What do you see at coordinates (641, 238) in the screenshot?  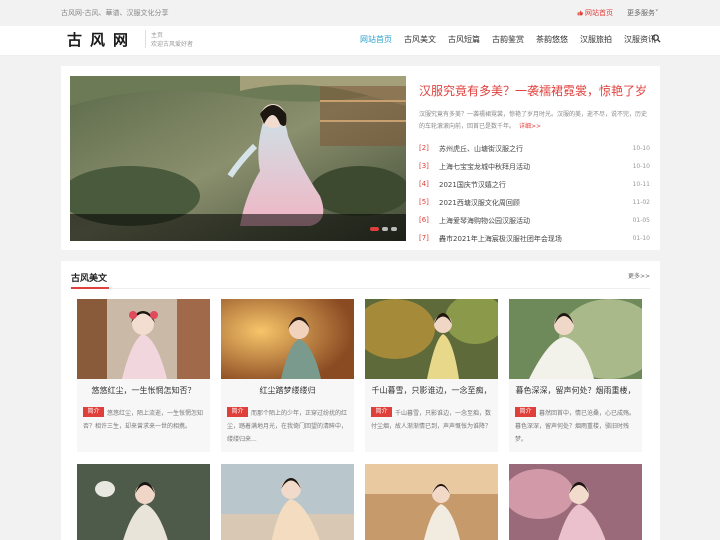 I see `news-date: 01-10` at bounding box center [641, 238].